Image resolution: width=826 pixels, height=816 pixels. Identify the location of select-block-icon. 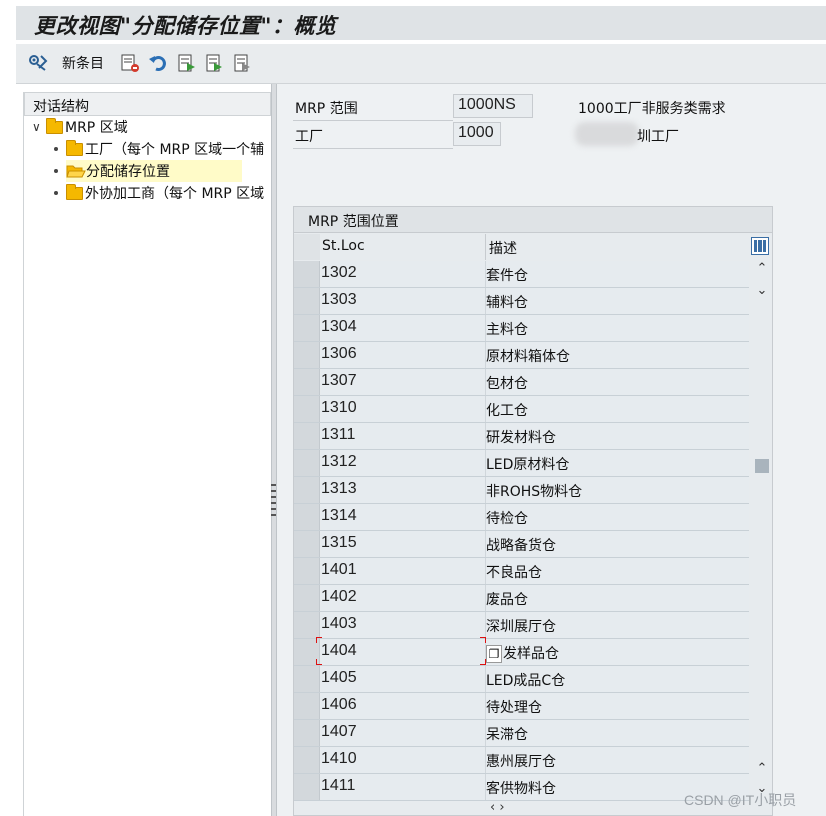
(215, 63).